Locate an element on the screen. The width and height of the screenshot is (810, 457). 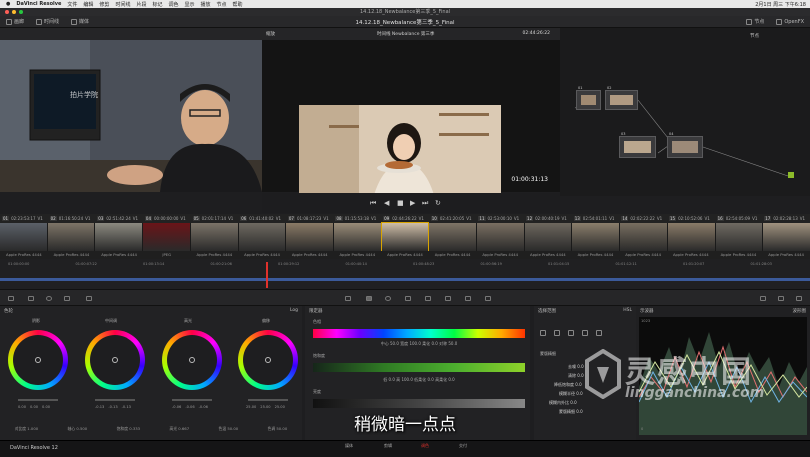
node-01: 01 is located at coordinates (588, 98).